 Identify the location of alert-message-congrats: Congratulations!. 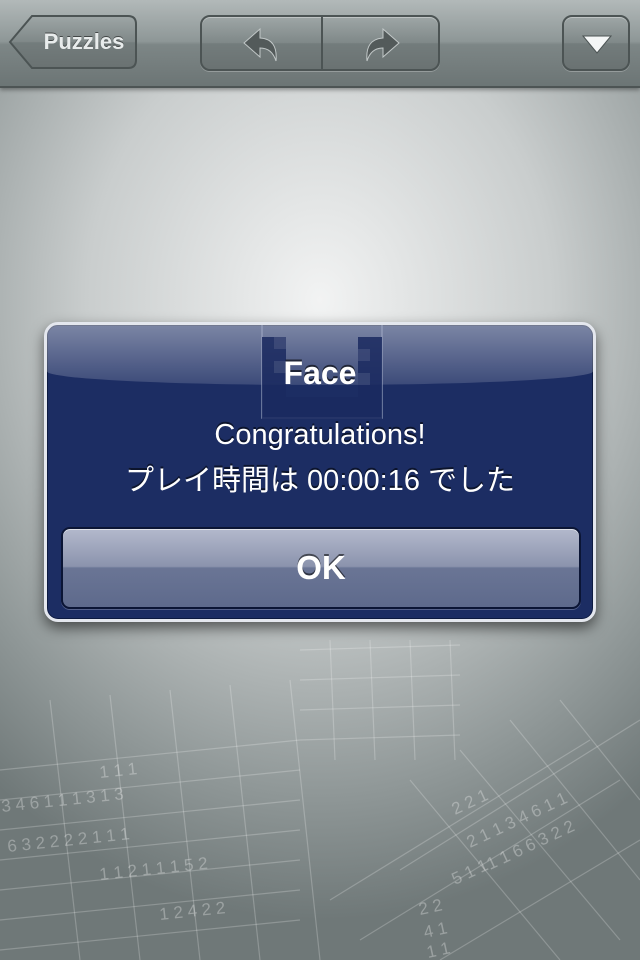
(320, 435).